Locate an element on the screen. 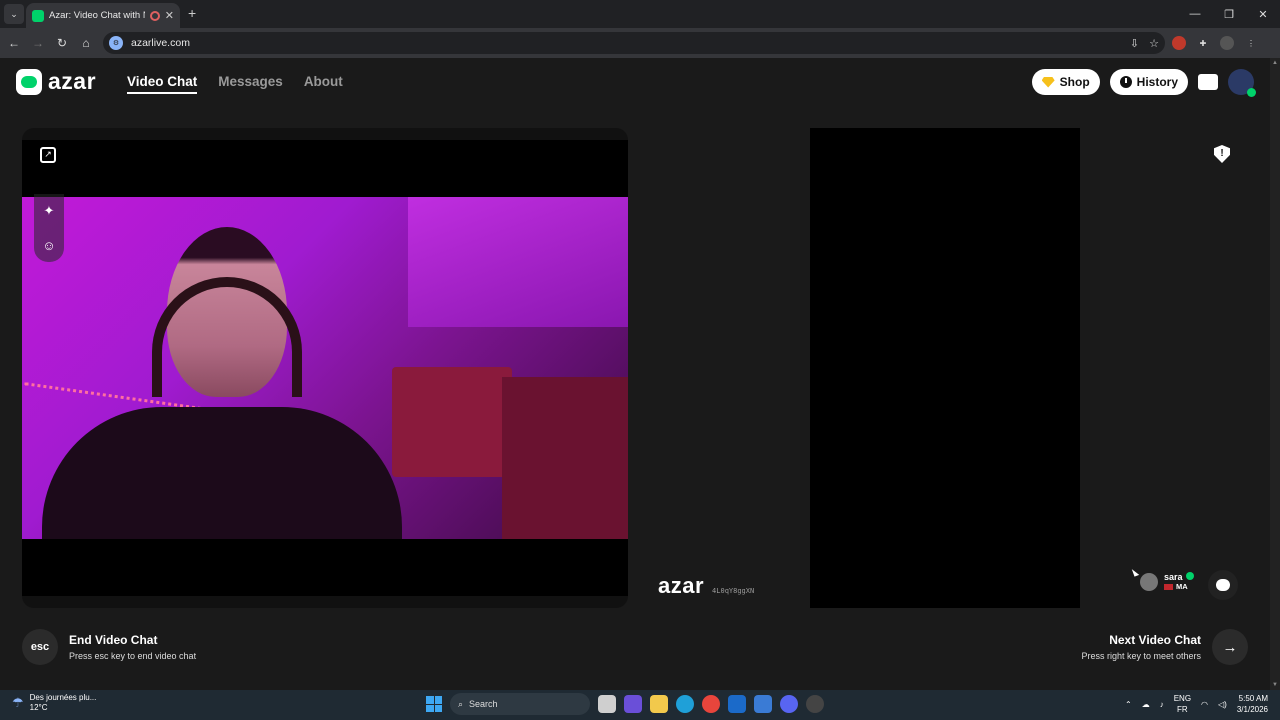 This screenshot has height=720, width=1280. bookmark-star-icon: ☆ is located at coordinates (1154, 43).